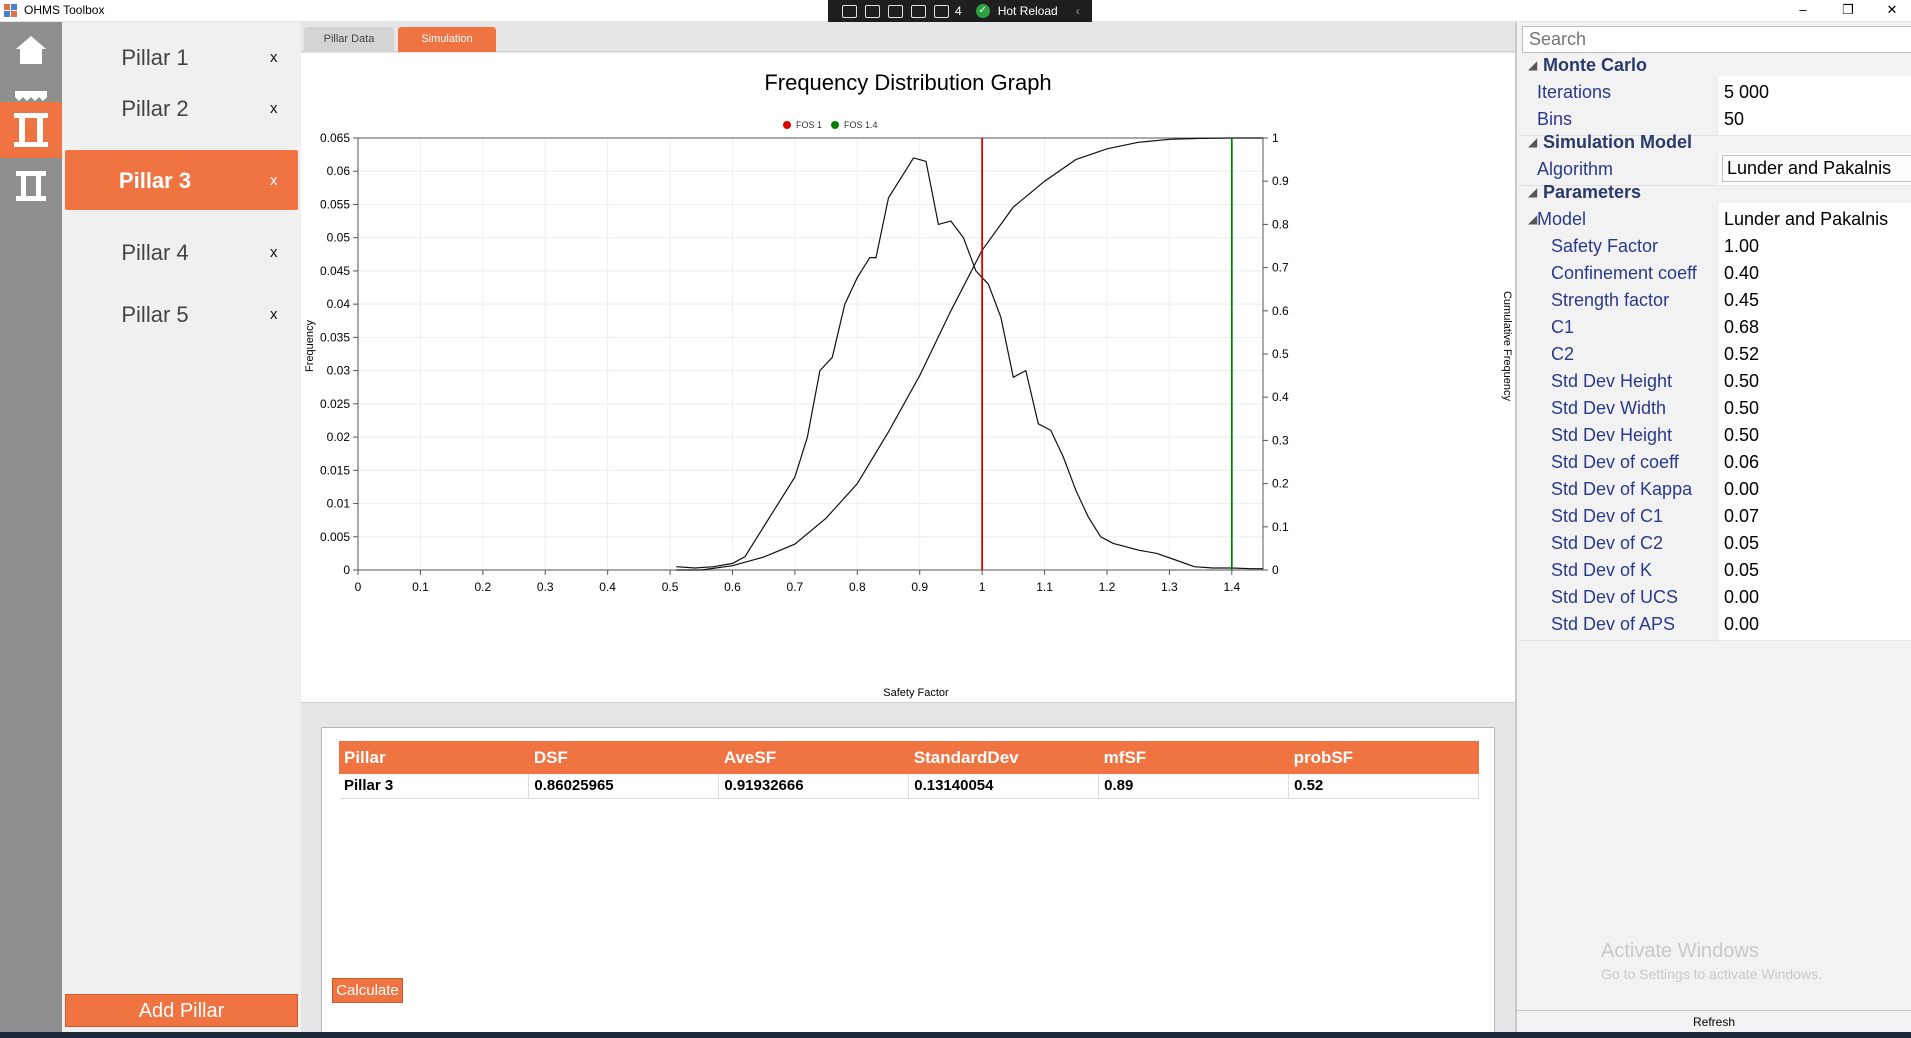 Image resolution: width=1911 pixels, height=1038 pixels. I want to click on home-button, so click(31, 50).